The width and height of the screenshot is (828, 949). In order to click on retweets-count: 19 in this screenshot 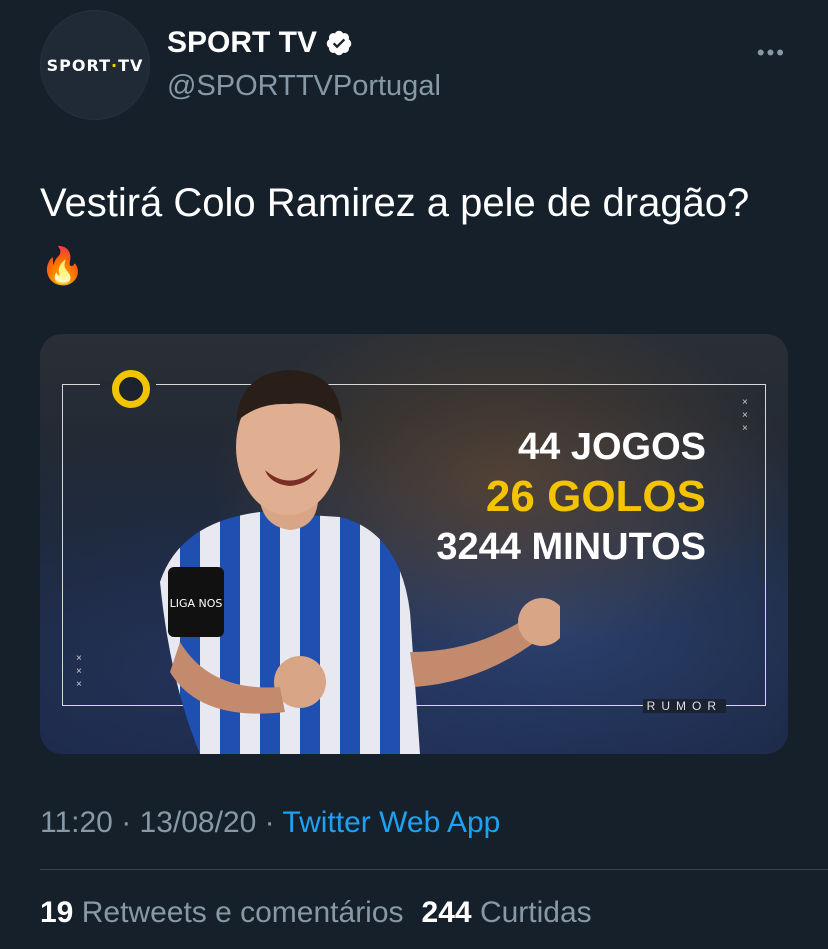, I will do `click(57, 912)`.